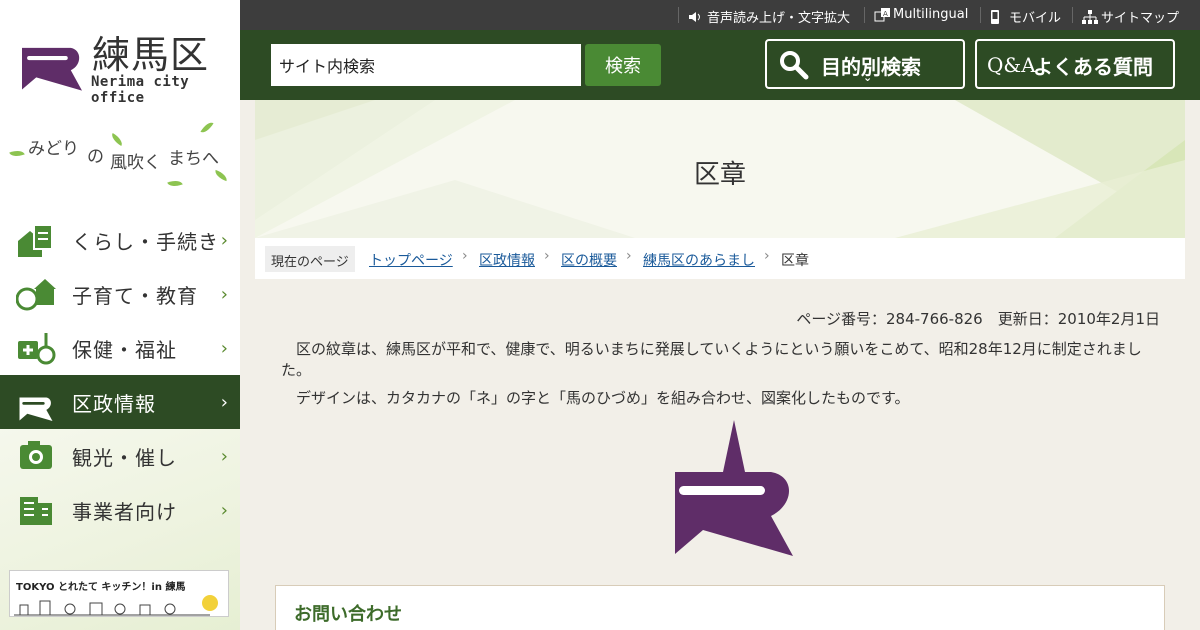  I want to click on mobile-phone-icon, so click(997, 16).